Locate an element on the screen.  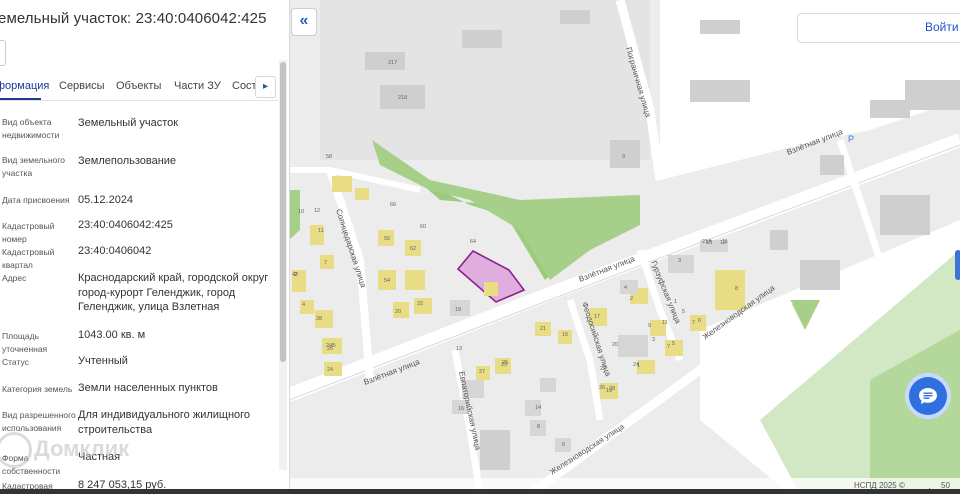
watermark-text: Домклик is located at coordinates (82, 448).